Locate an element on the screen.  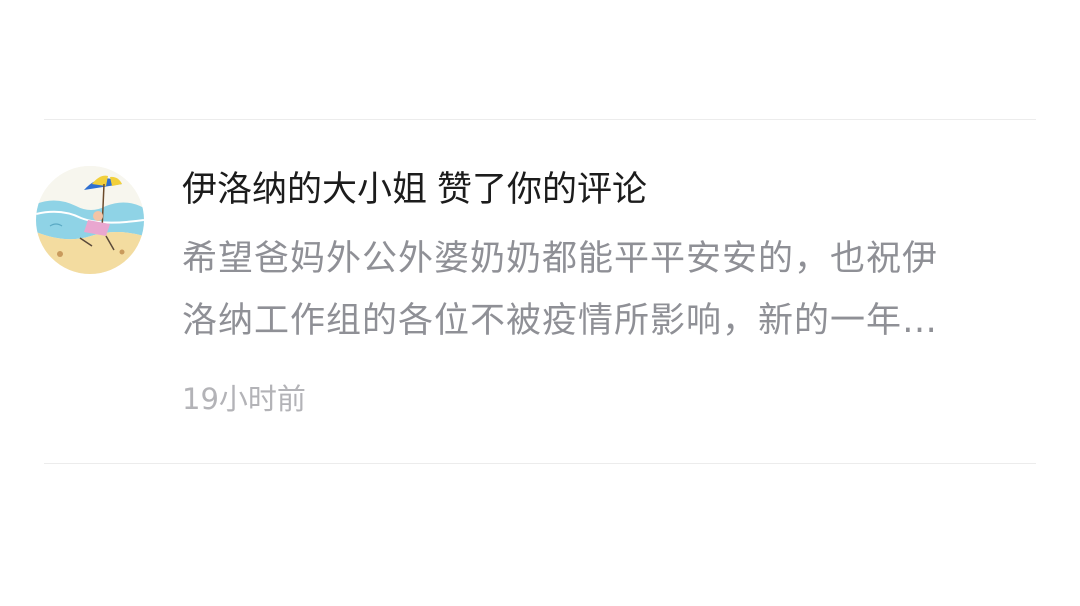
user-avatar is located at coordinates (90, 220).